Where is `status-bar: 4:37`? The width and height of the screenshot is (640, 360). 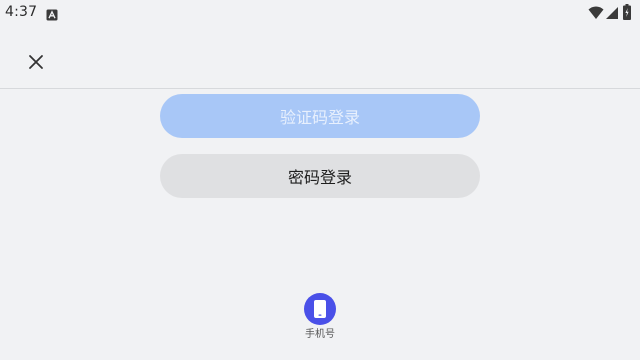
status-bar: 4:37 is located at coordinates (320, 12).